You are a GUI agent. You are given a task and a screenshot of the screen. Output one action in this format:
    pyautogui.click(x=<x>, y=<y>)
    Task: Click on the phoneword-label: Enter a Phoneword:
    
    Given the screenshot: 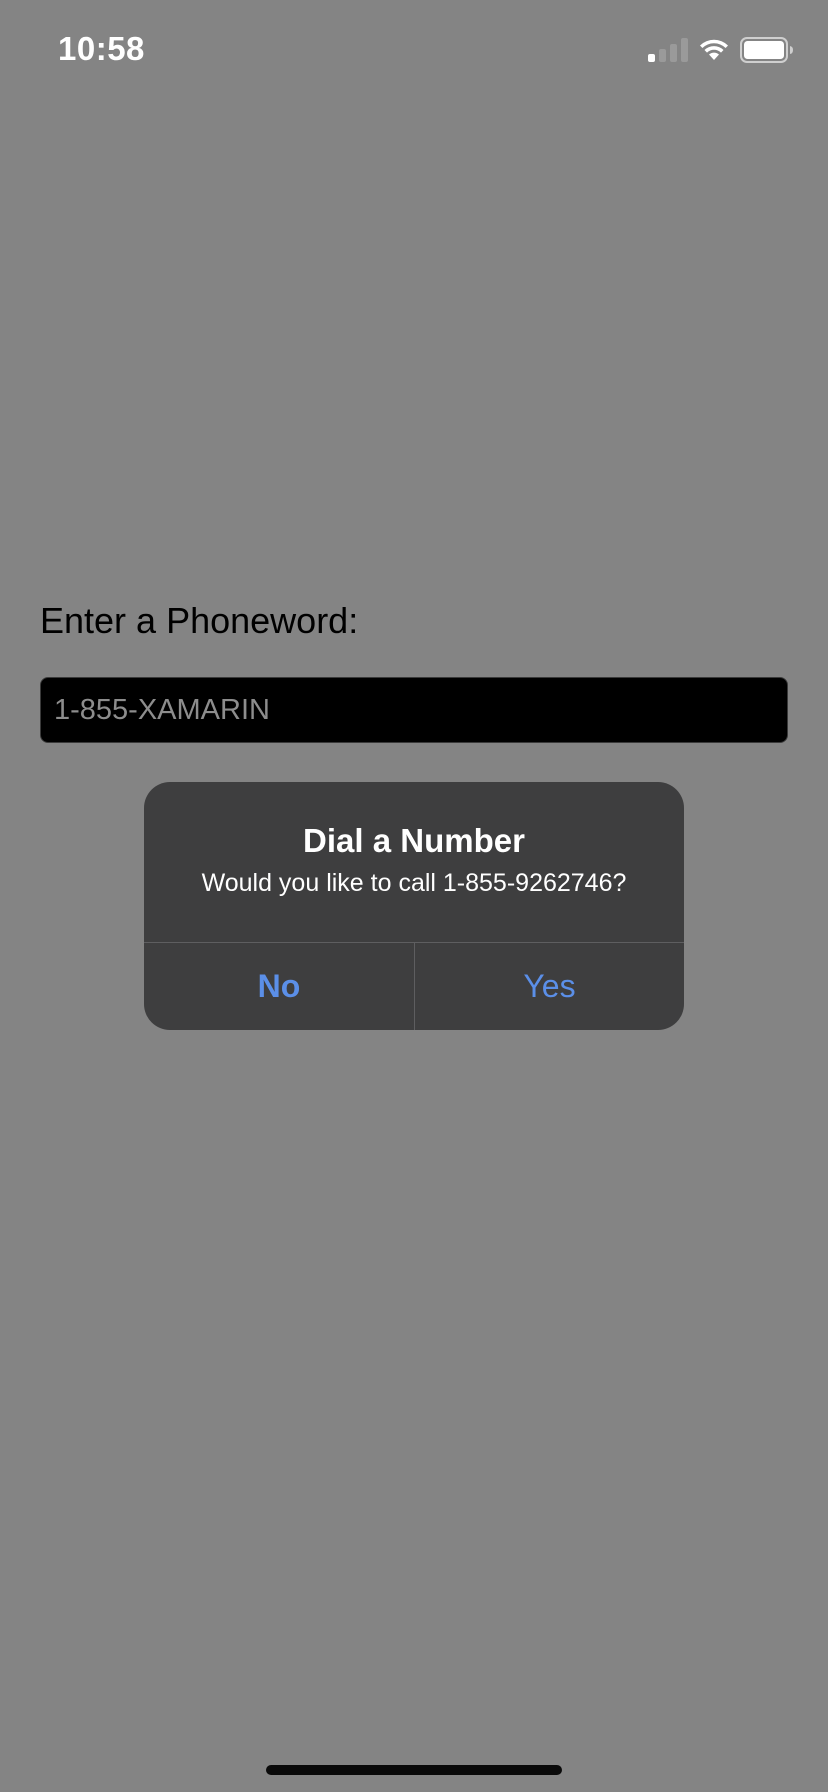 What is the action you would take?
    pyautogui.click(x=199, y=620)
    